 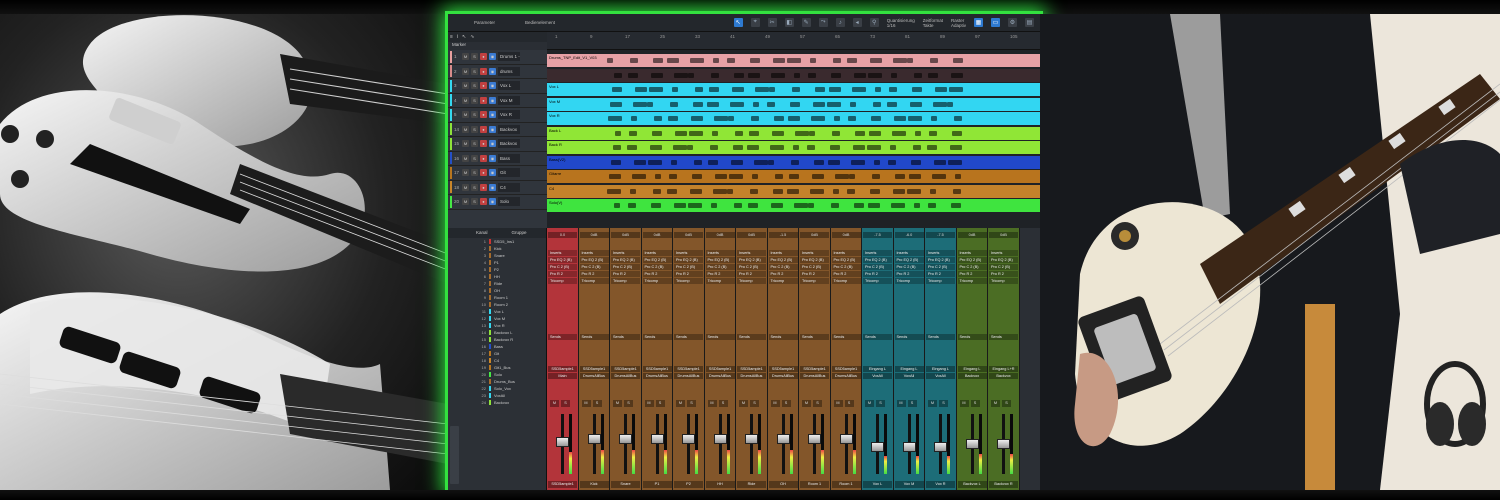 I want to click on track-header: 14 M S ● ◉ Backvox L, so click(x=497, y=130).